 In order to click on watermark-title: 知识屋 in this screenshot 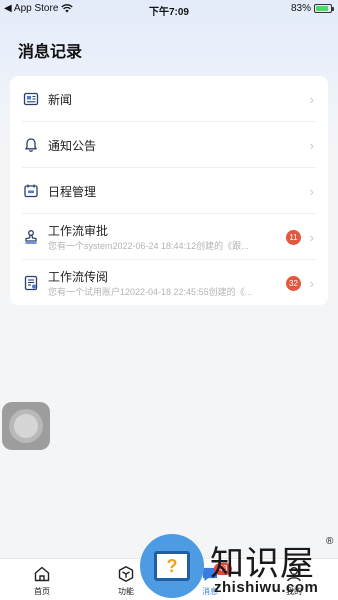, I will do `click(262, 564)`.